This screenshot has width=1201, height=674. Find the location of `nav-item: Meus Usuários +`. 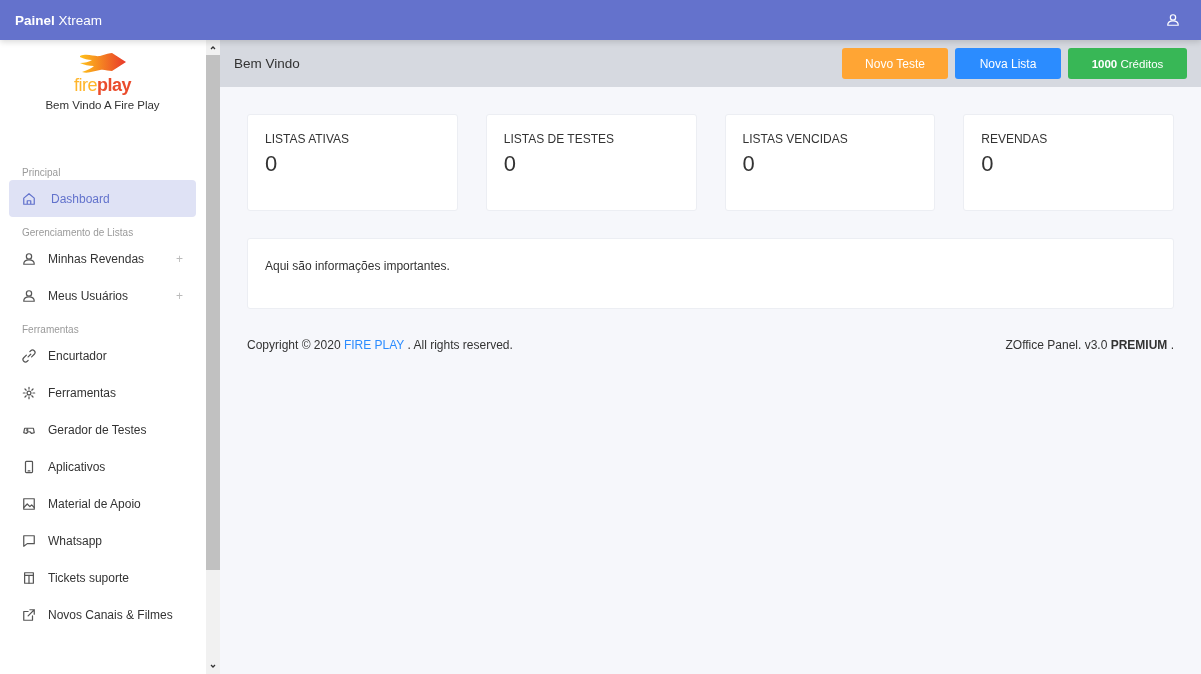

nav-item: Meus Usuários + is located at coordinates (102, 295).